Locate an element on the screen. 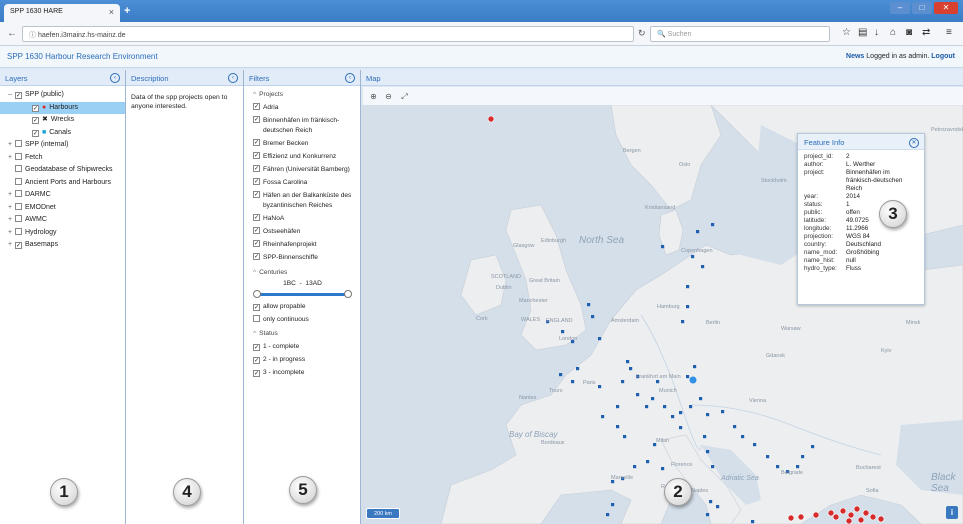  selected-feature-marker is located at coordinates (693, 380).